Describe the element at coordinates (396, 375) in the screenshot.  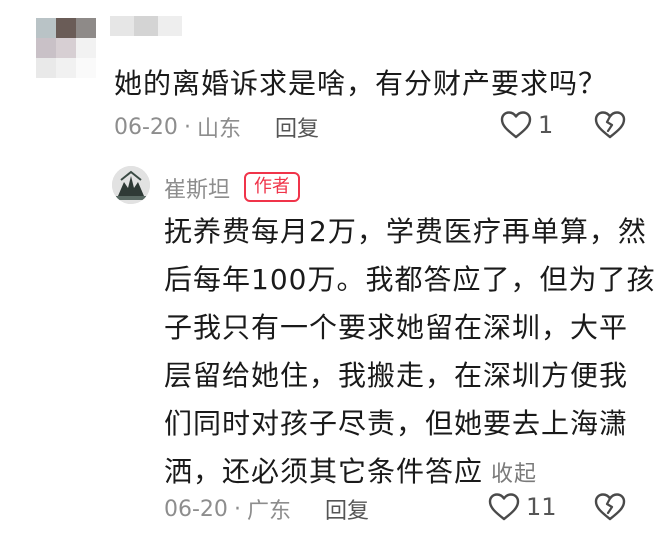
I see `comment-line: 层留给她住，我搬走，在深圳方便我` at that location.